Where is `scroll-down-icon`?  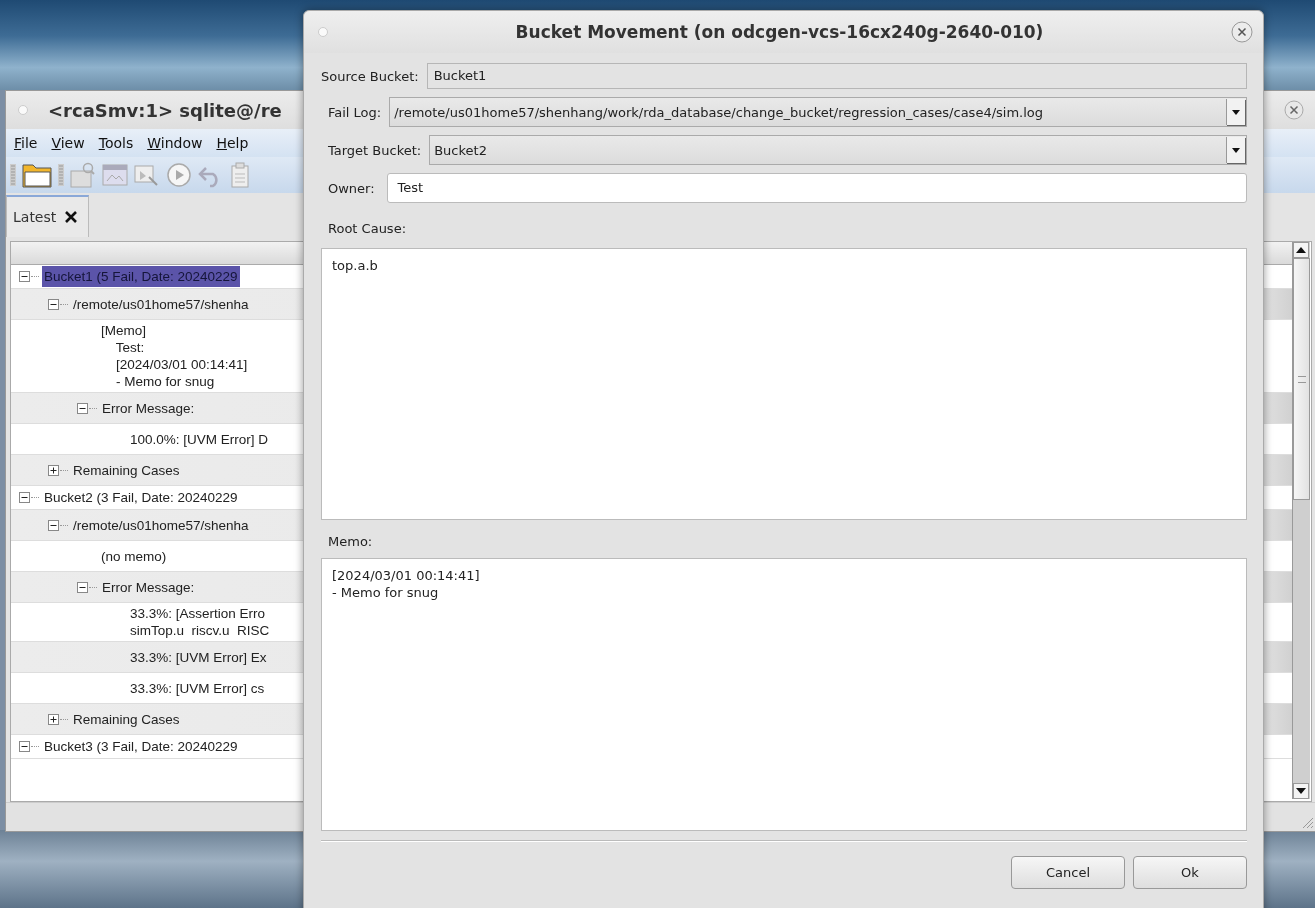
scroll-down-icon is located at coordinates (1301, 791).